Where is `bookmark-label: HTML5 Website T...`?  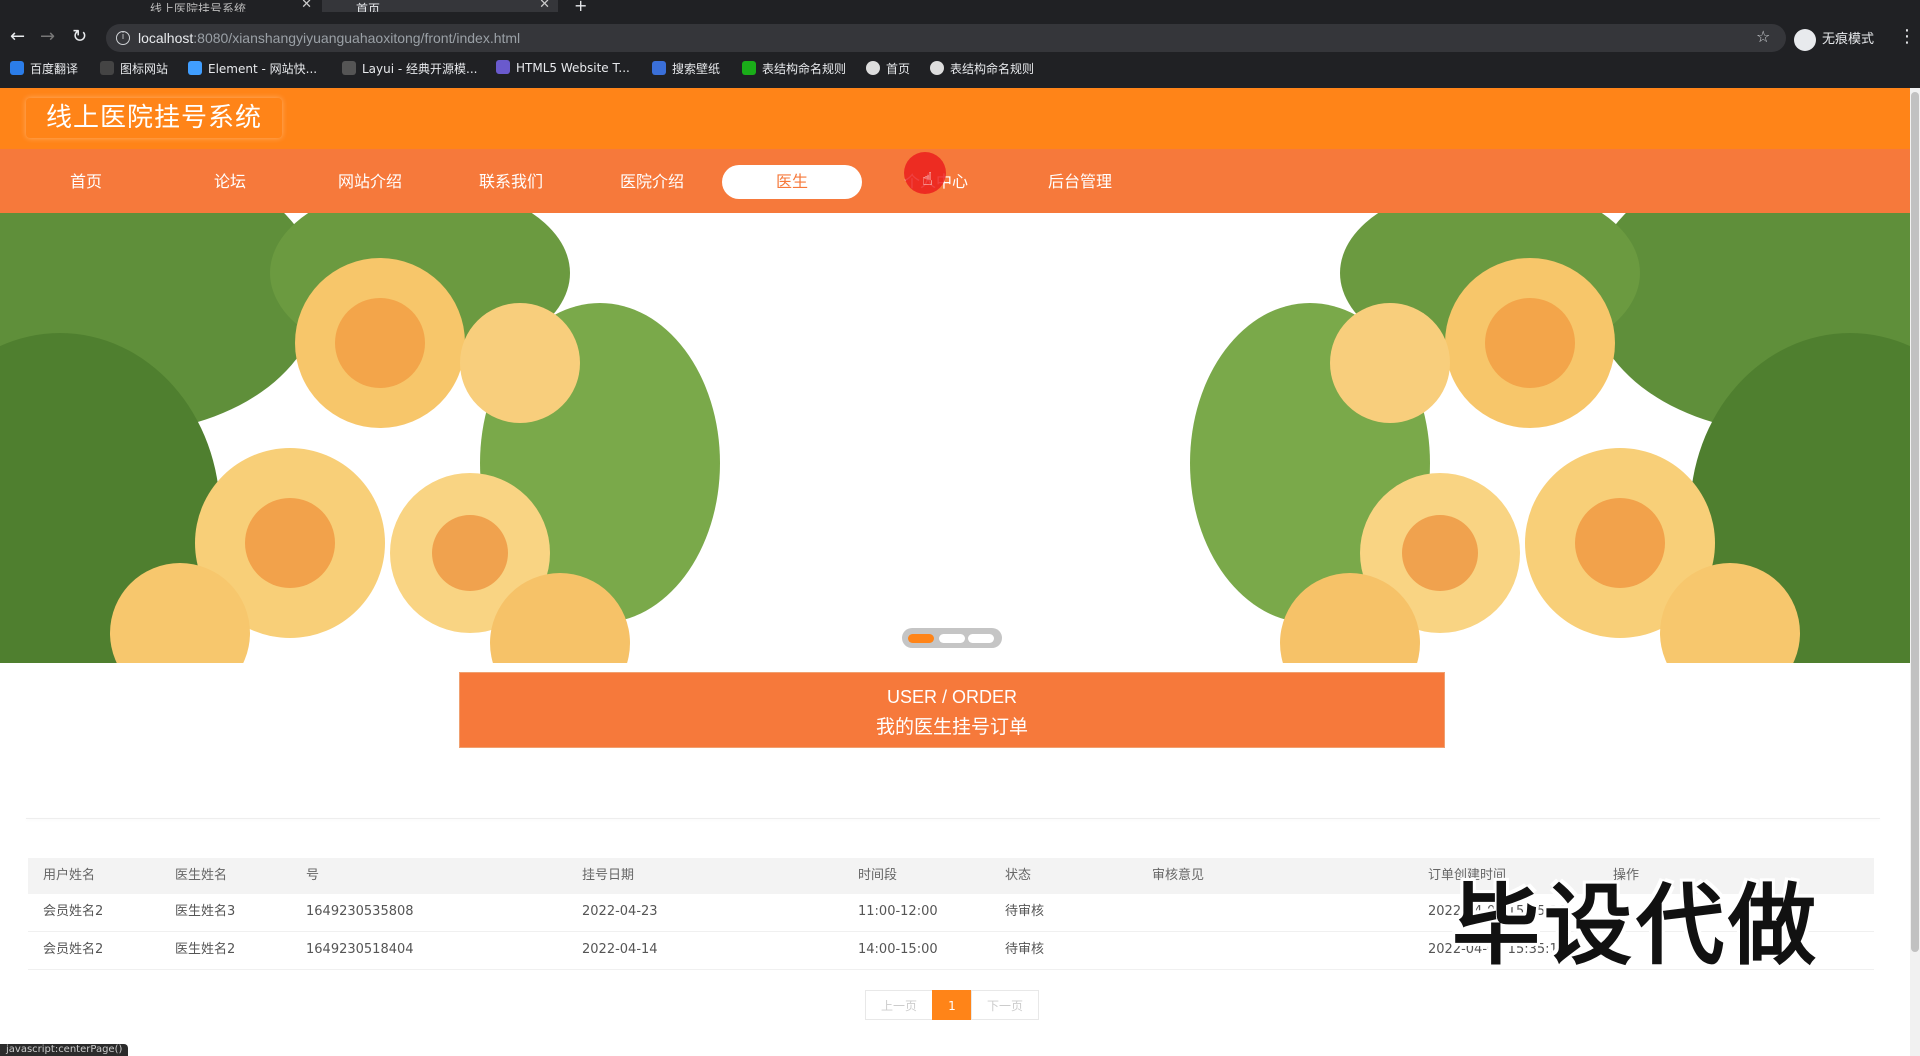
bookmark-label: HTML5 Website T... is located at coordinates (573, 68).